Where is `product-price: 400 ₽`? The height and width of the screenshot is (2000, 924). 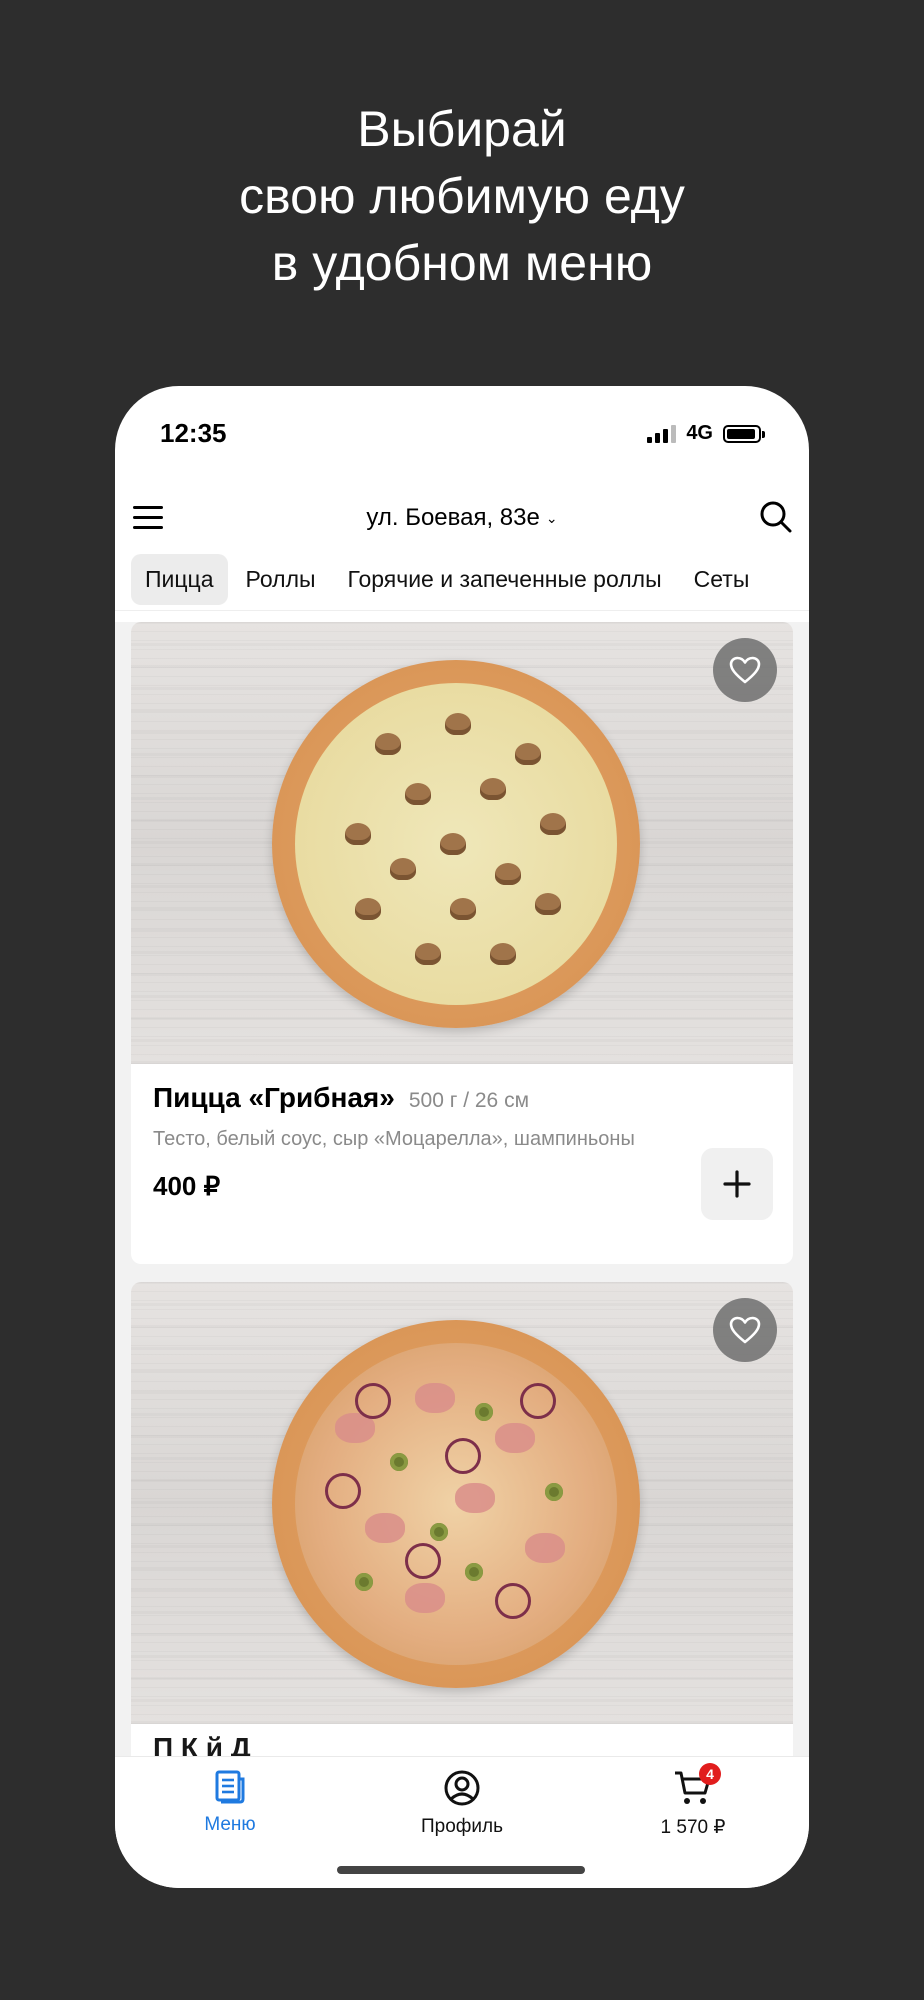 product-price: 400 ₽ is located at coordinates (187, 1186).